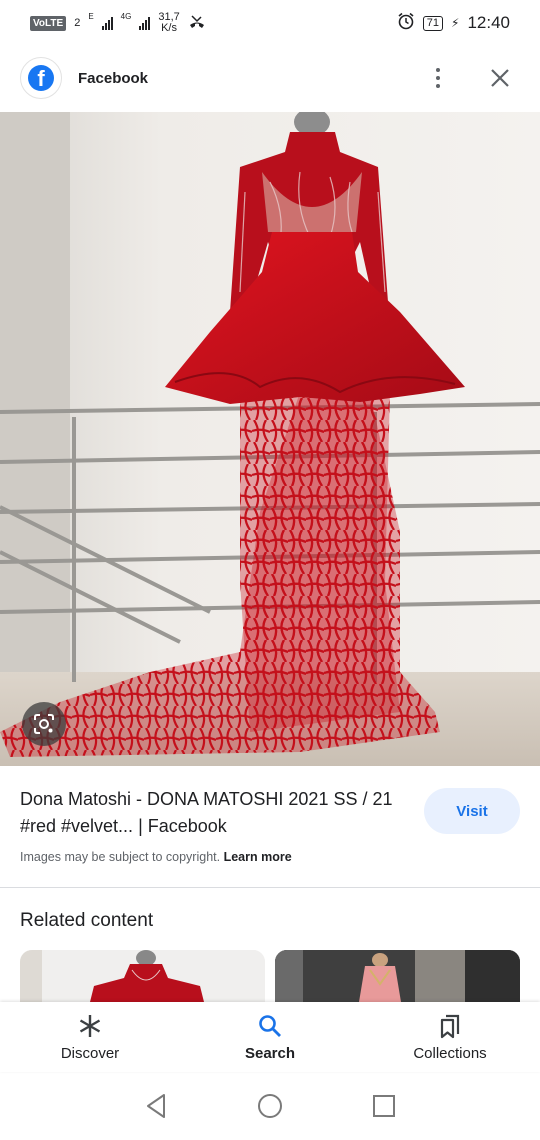 This screenshot has width=540, height=1140. I want to click on system-navigation, so click(270, 1106).